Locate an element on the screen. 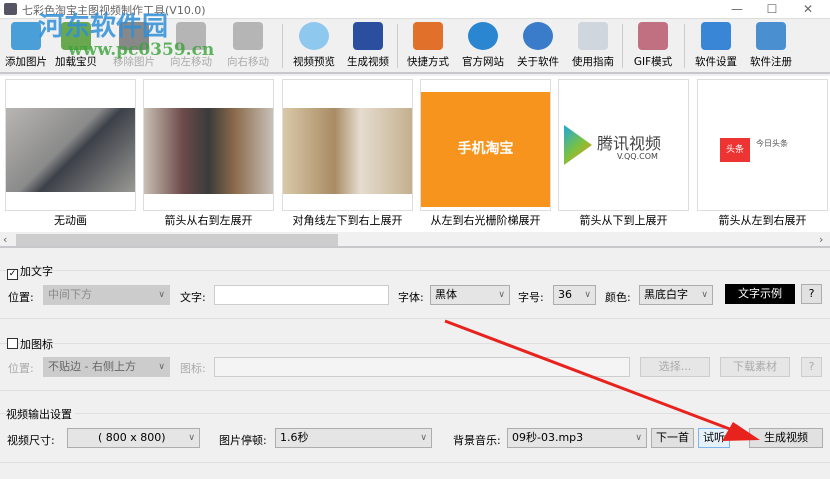 The width and height of the screenshot is (830, 479). text-label: 文字: is located at coordinates (193, 297).